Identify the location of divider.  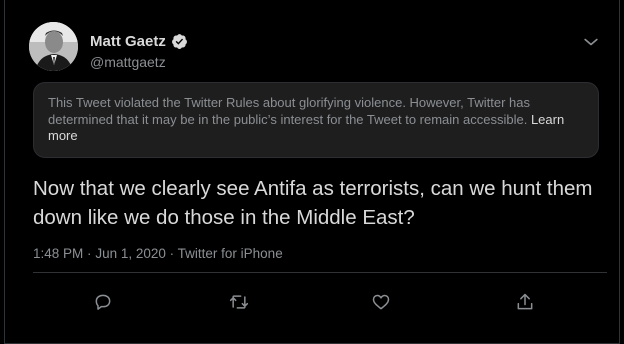
(320, 272).